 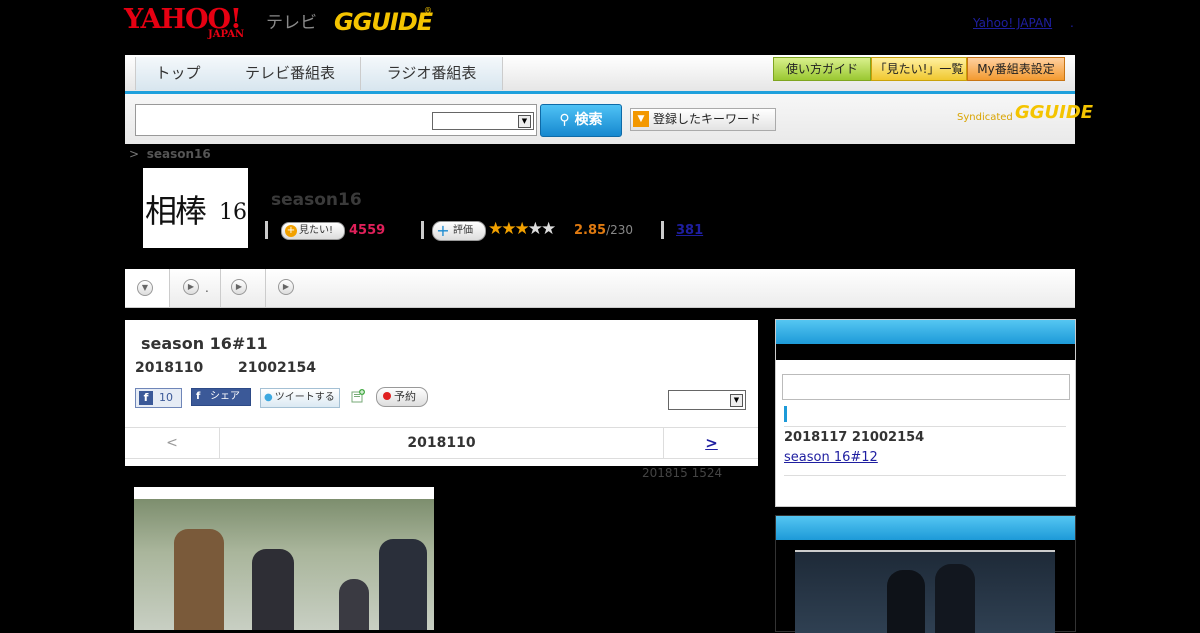 I want to click on share-label: シェア, so click(x=225, y=396).